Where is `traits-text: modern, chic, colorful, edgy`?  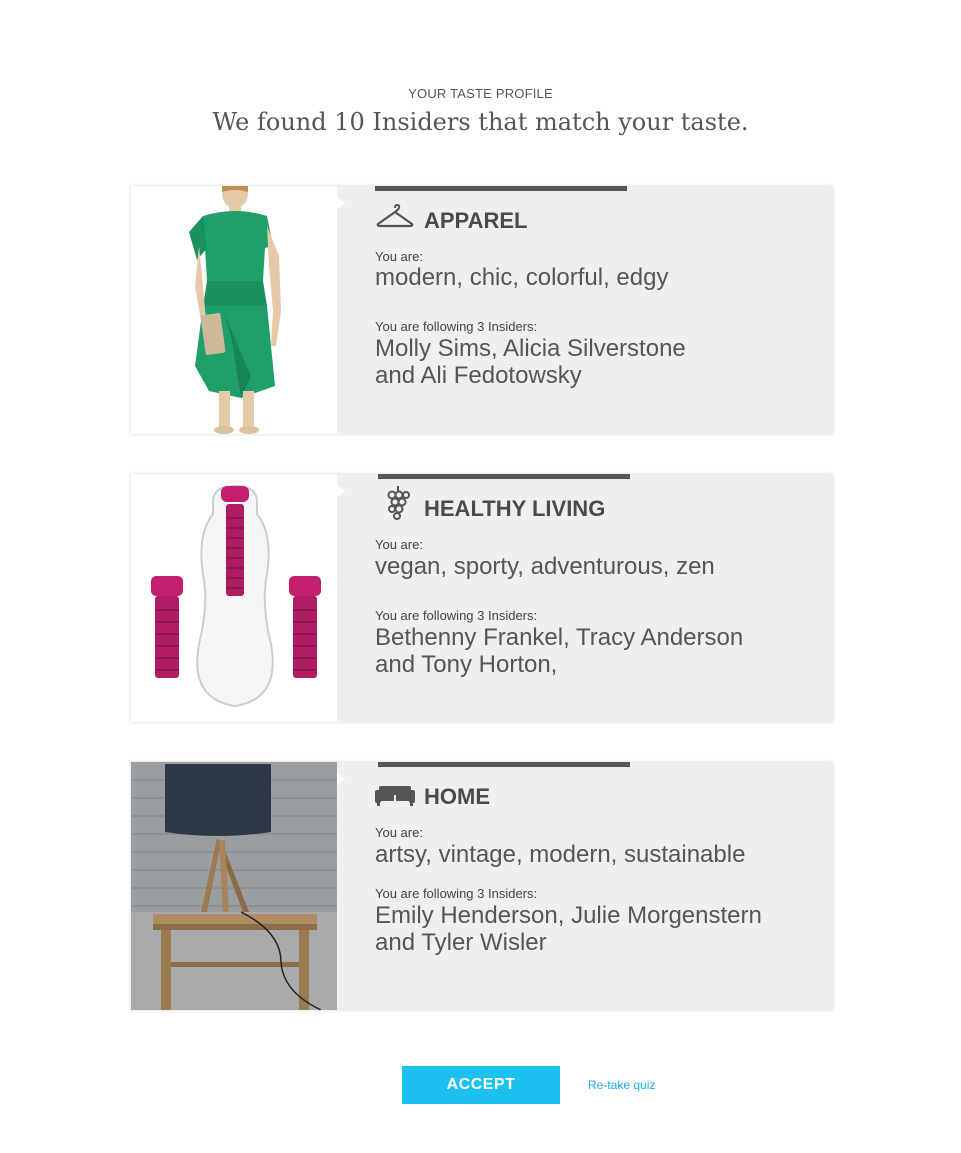
traits-text: modern, chic, colorful, edgy is located at coordinates (522, 277).